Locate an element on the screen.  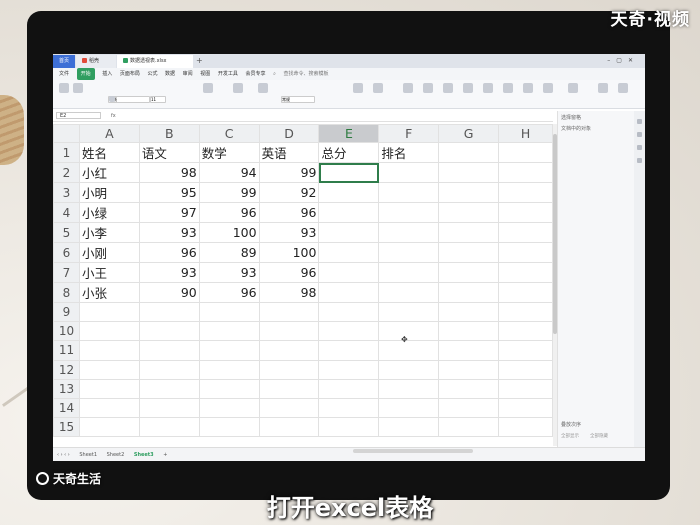
cell-d12 is located at coordinates (289, 369).